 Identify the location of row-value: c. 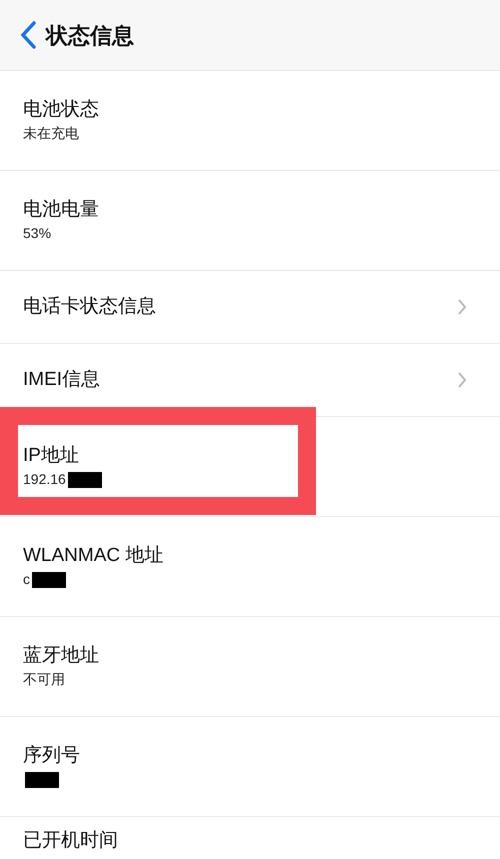
(26, 579).